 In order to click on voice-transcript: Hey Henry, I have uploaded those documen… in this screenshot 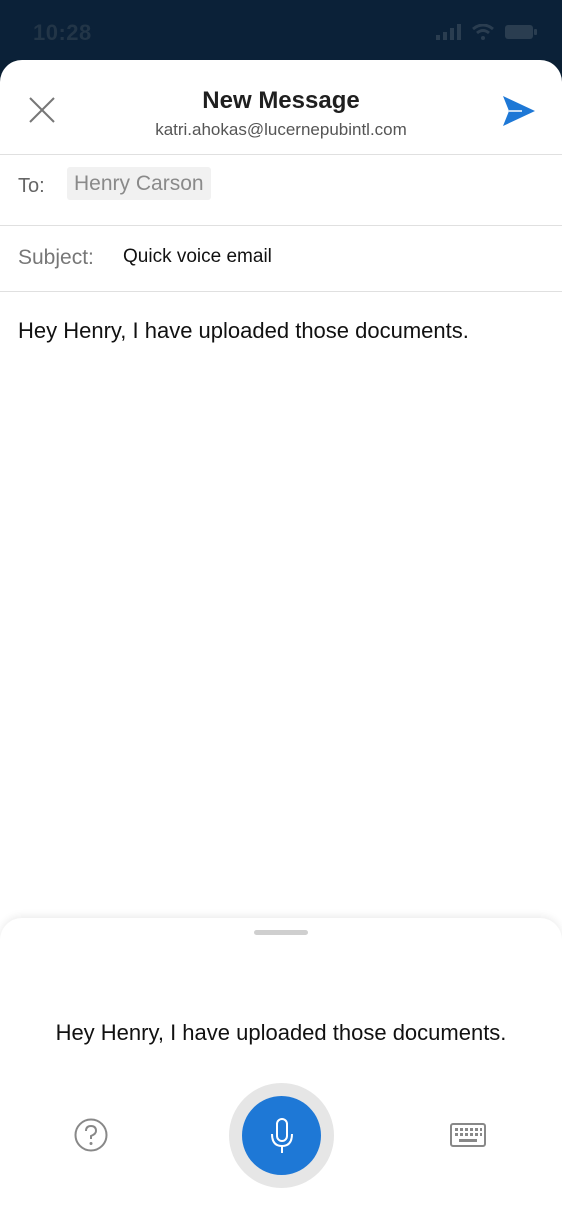, I will do `click(281, 1032)`.